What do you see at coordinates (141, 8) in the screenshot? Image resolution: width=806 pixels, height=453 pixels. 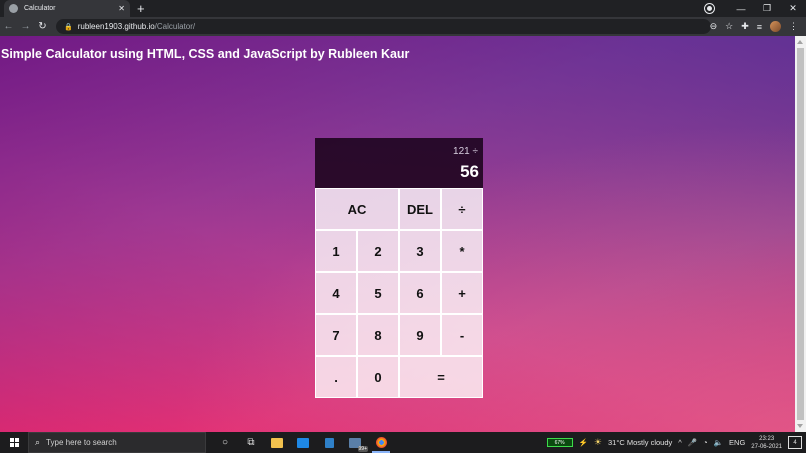 I see `new-tab-button: +` at bounding box center [141, 8].